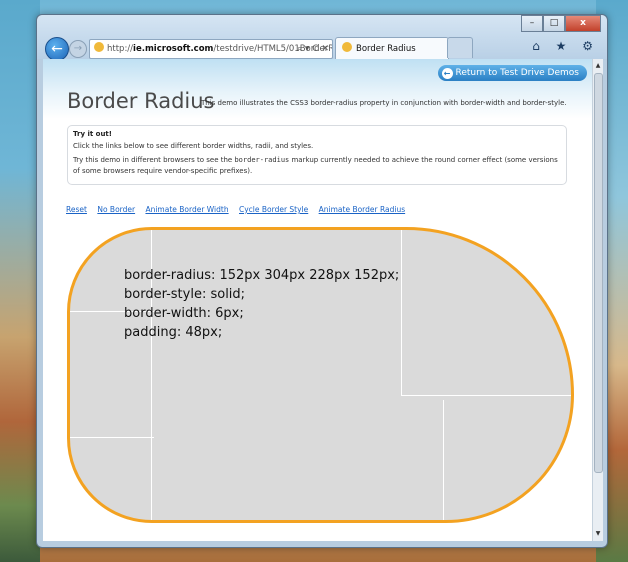 The height and width of the screenshot is (562, 628). I want to click on back-button: ←, so click(57, 49).